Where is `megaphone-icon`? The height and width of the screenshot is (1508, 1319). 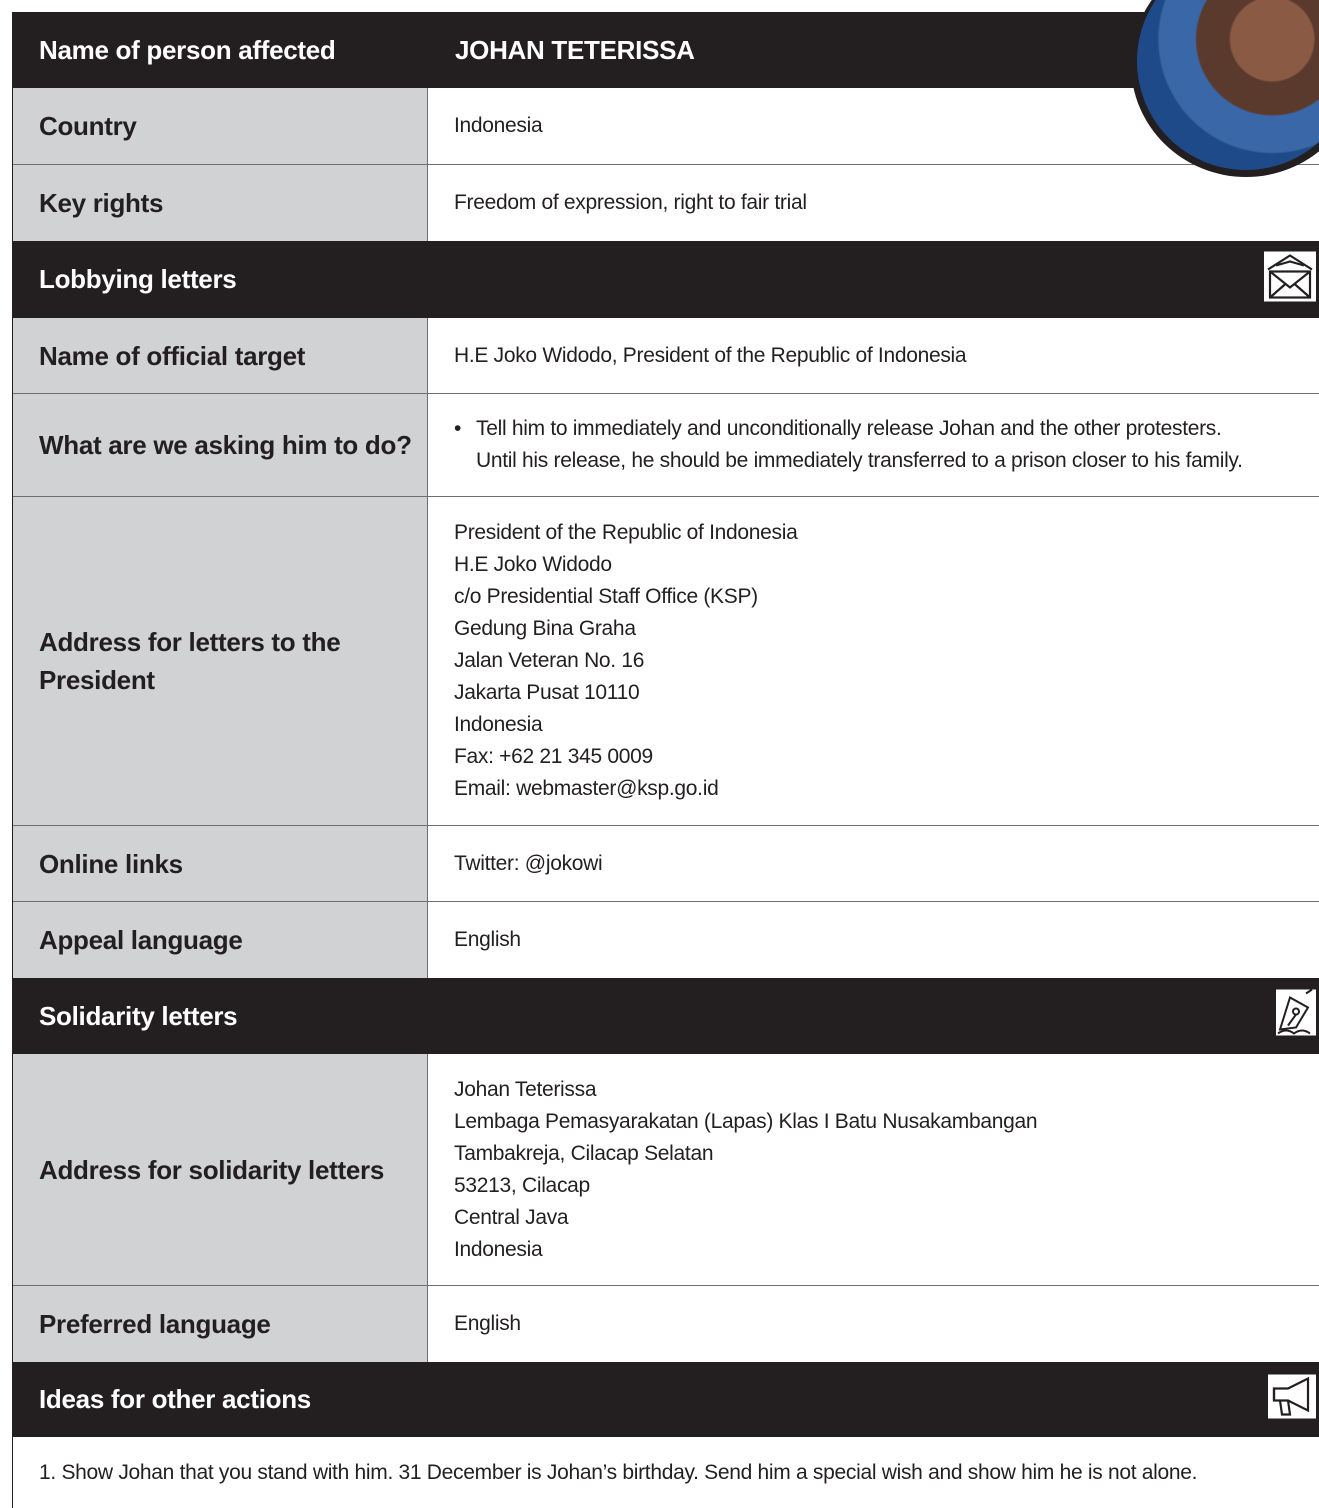 megaphone-icon is located at coordinates (1292, 1399).